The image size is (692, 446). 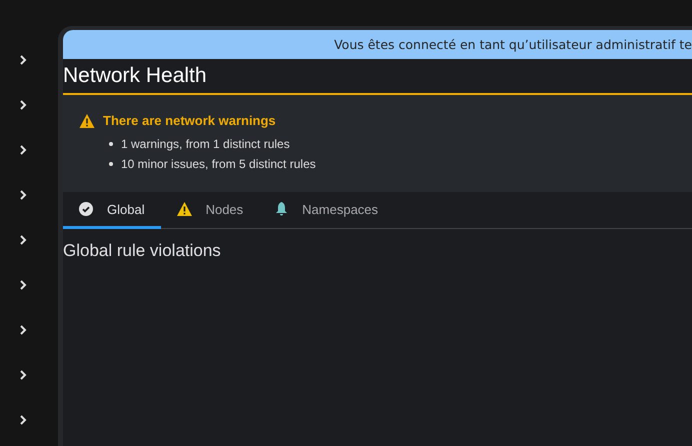 What do you see at coordinates (210, 210) in the screenshot?
I see `tab: Nodes` at bounding box center [210, 210].